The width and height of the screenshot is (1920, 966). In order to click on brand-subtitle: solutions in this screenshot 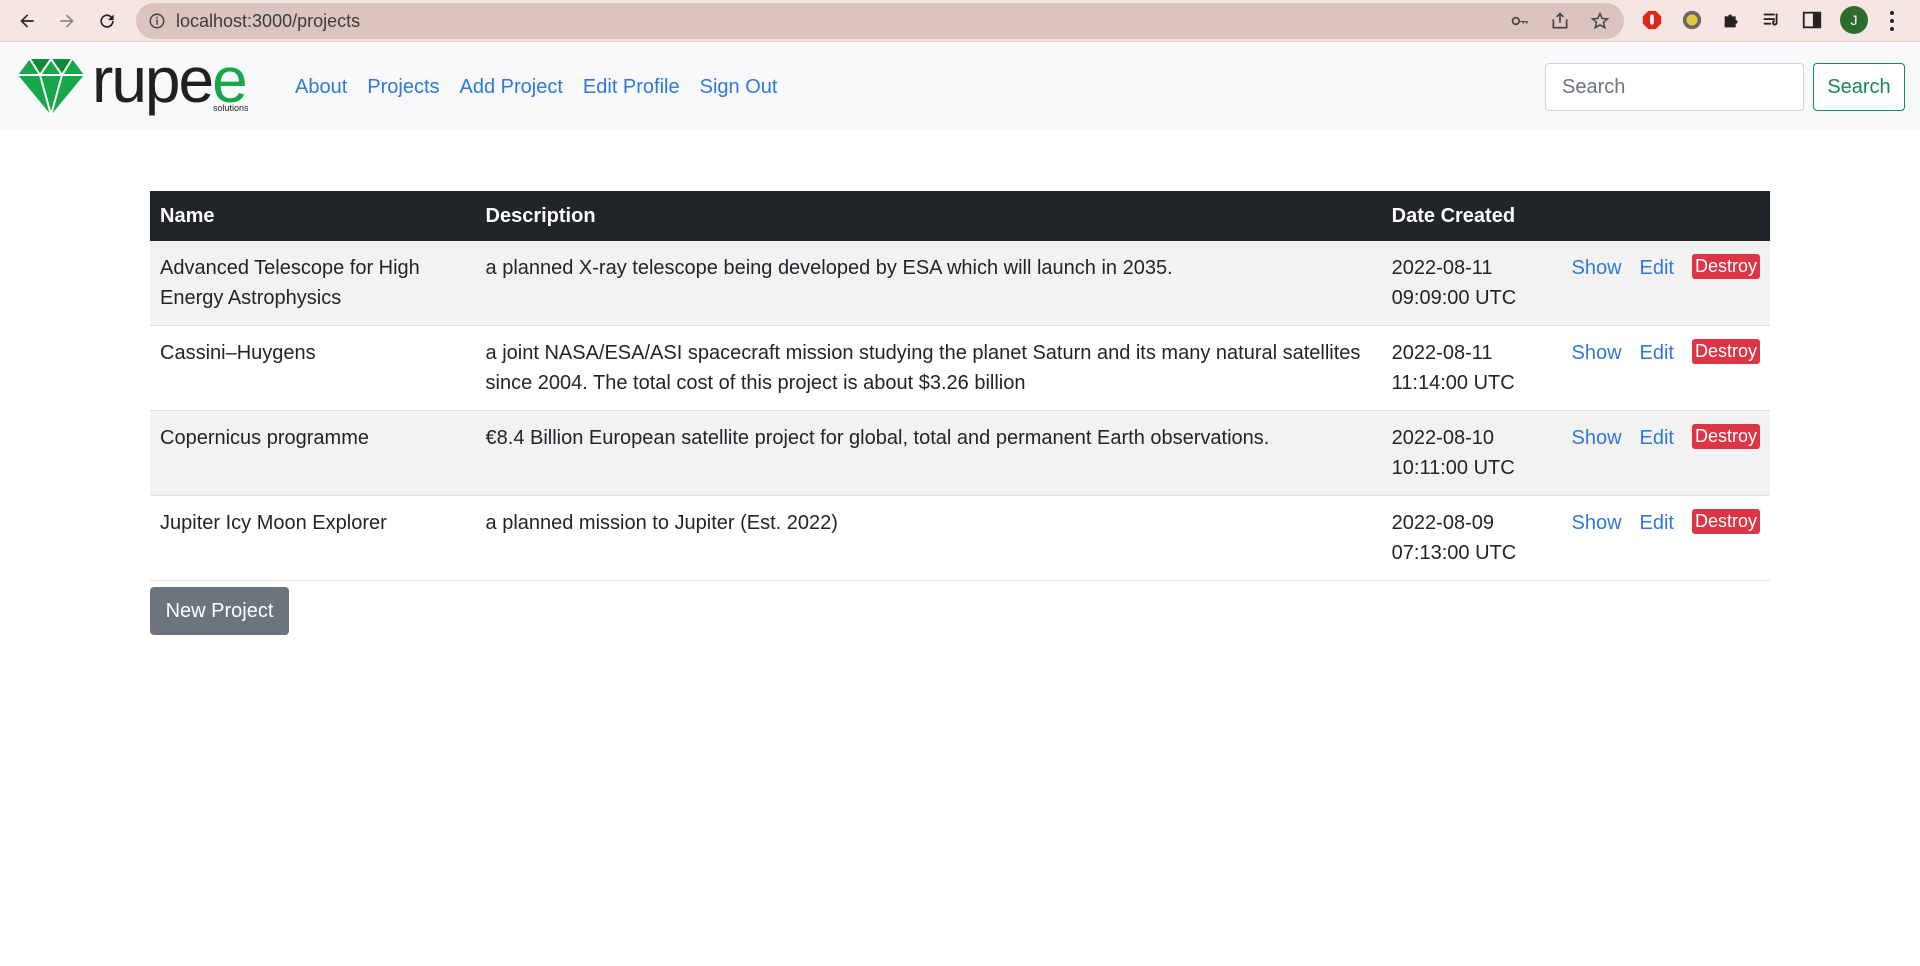, I will do `click(231, 108)`.